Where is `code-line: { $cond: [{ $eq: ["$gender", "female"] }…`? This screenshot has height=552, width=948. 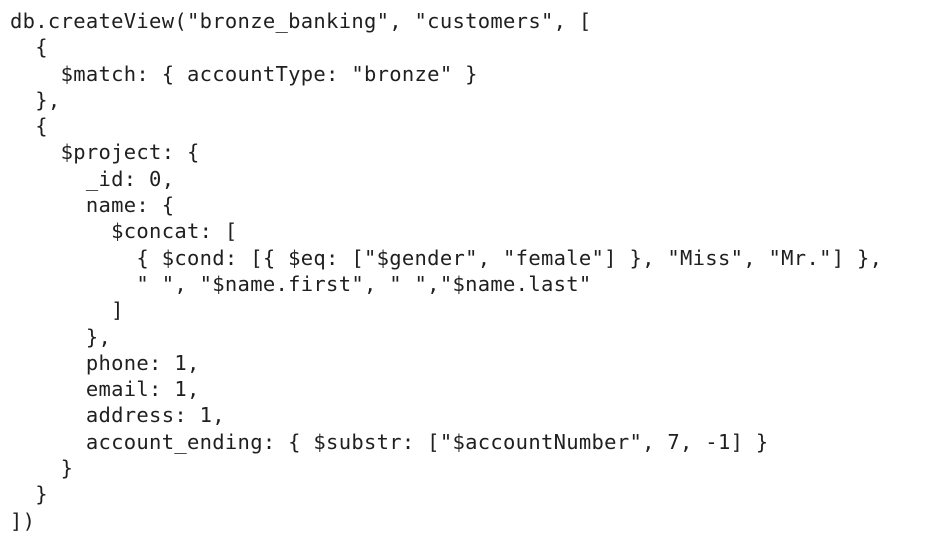 code-line: { $cond: [{ $eq: ["$gender", "female"] }… is located at coordinates (446, 257).